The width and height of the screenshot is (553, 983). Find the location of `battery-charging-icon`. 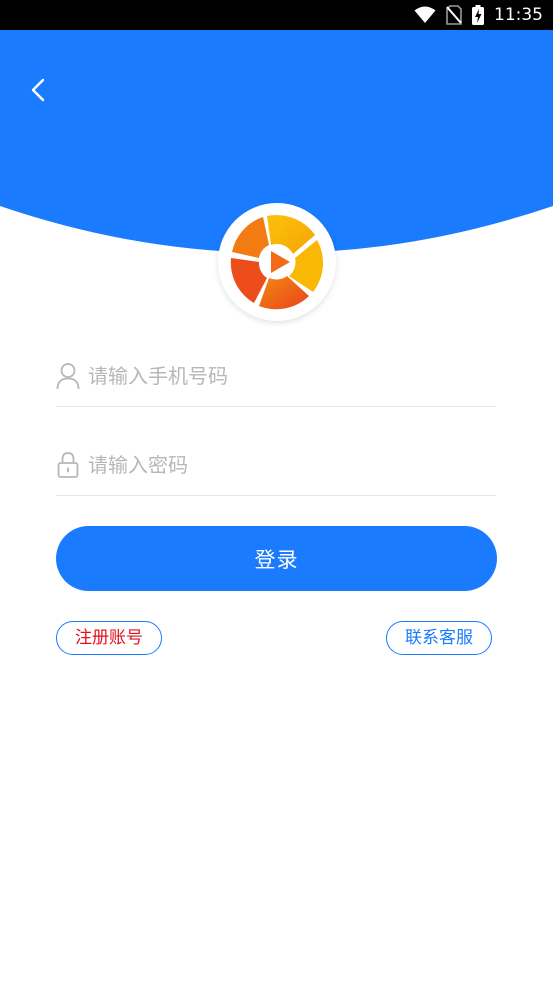

battery-charging-icon is located at coordinates (478, 15).